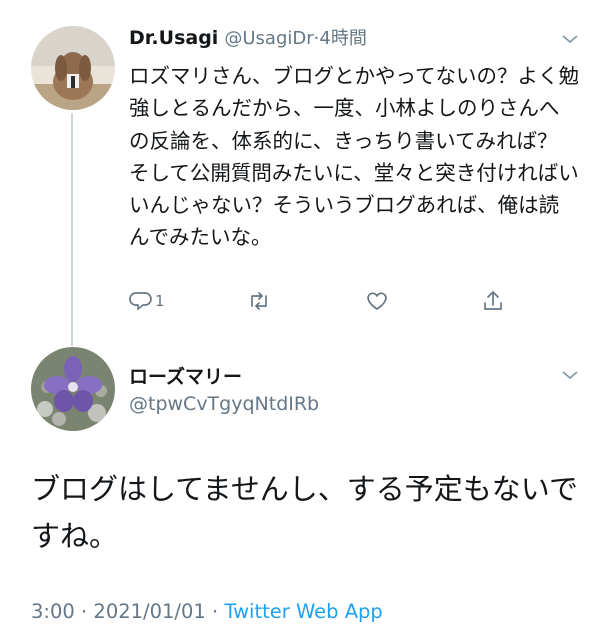 This screenshot has width=605, height=640. I want to click on tweet-header: Dr.Usagi @UsagiDr·4時間, so click(248, 38).